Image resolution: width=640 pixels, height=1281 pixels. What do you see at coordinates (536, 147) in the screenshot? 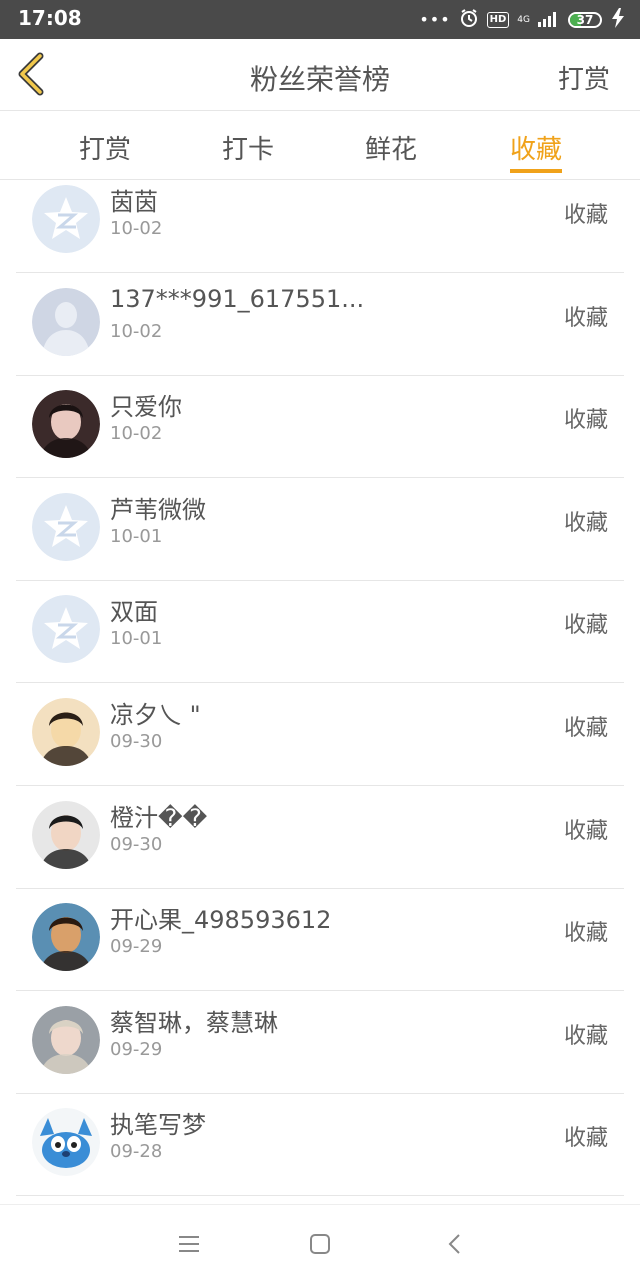
I see `tab-favorites: 收藏` at bounding box center [536, 147].